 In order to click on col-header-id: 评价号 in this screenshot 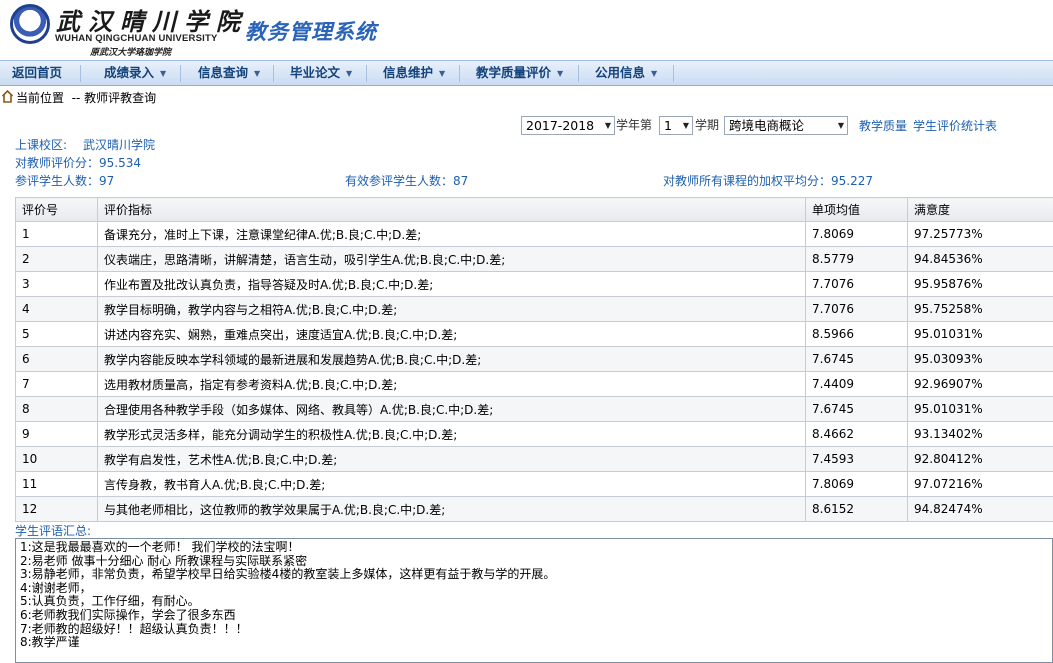, I will do `click(56, 209)`.